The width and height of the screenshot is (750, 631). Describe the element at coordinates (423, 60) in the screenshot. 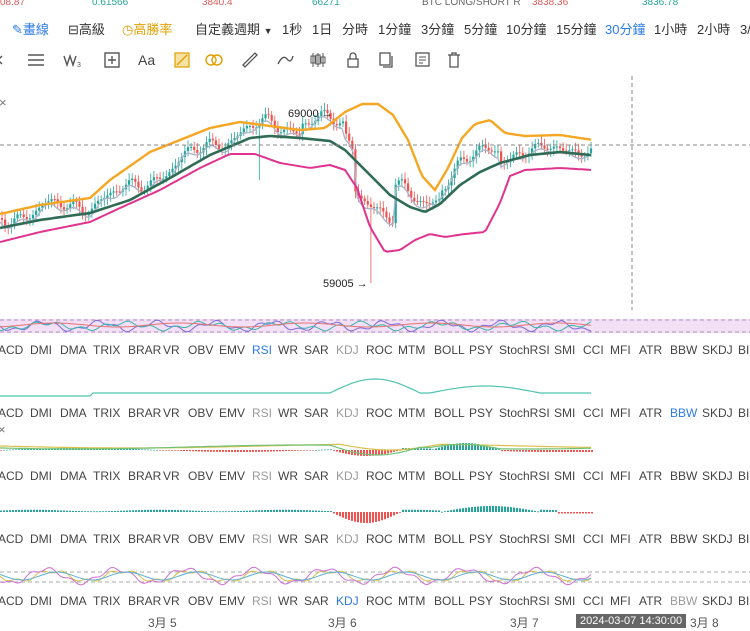

I see `copy-icon` at that location.